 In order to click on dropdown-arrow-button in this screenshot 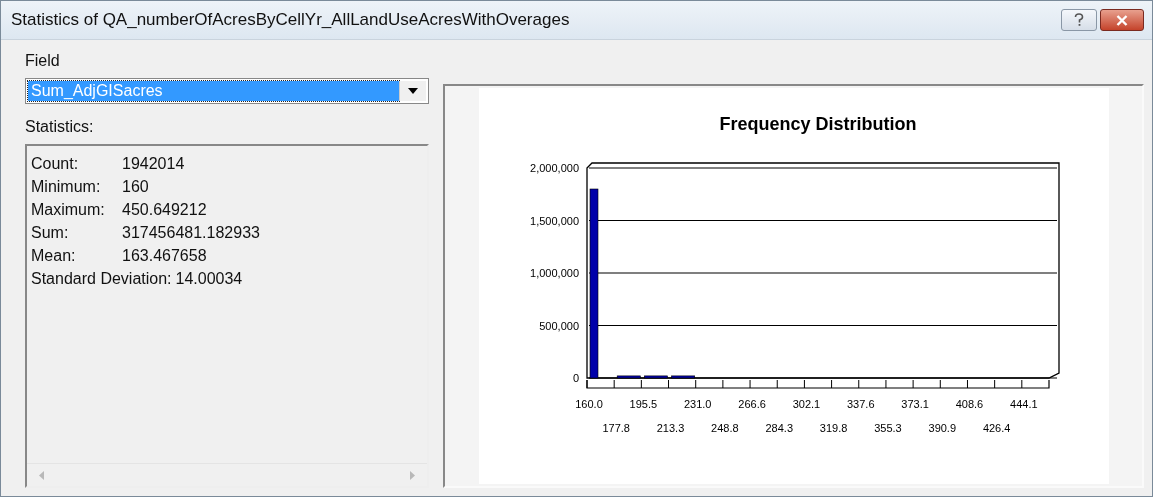, I will do `click(412, 91)`.